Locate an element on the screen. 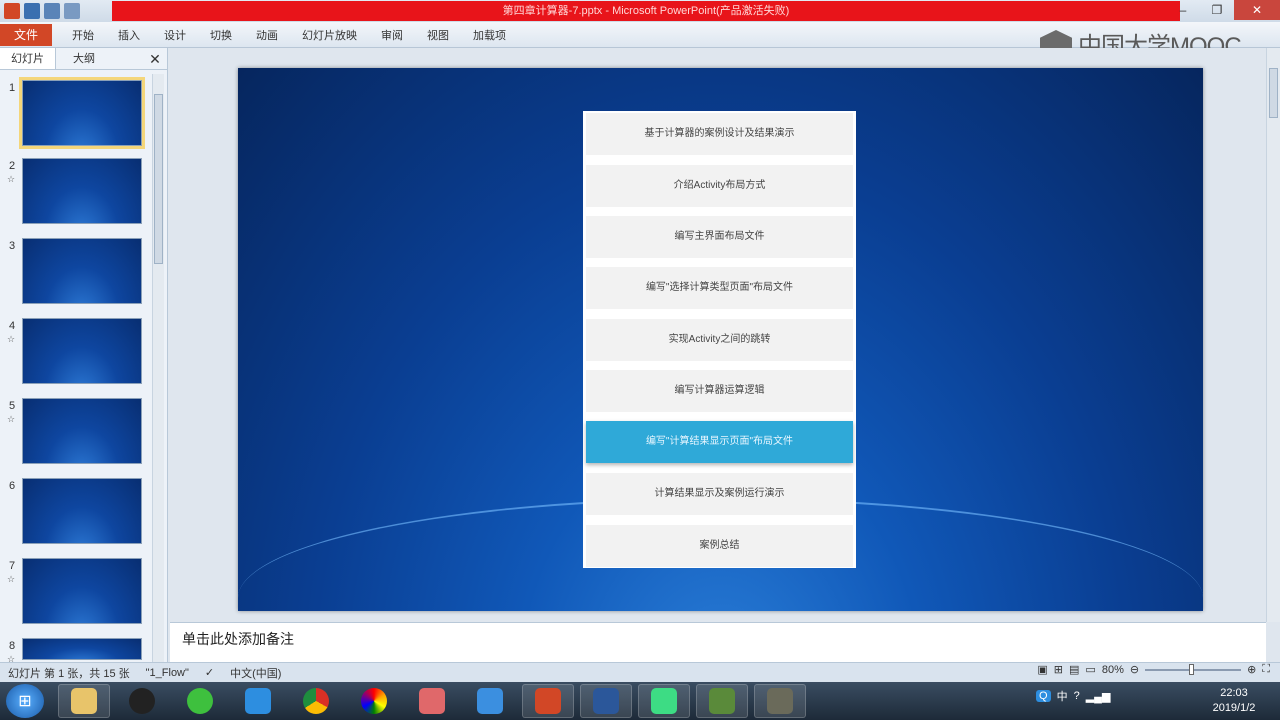  powerpoint-app-icon is located at coordinates (12, 11).